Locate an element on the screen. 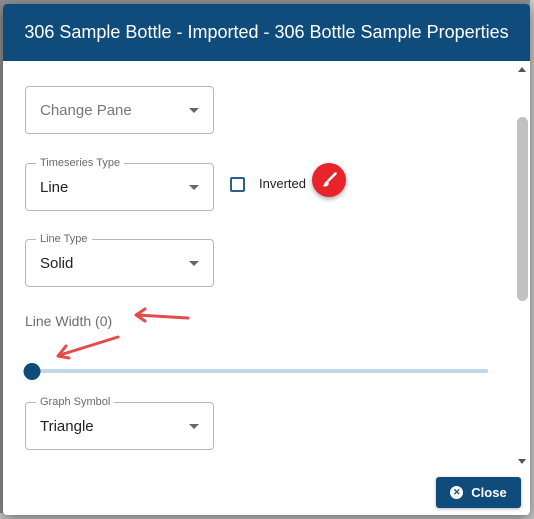 The image size is (534, 519). graph-symbol-select: Graph Symbol Triangle is located at coordinates (119, 422).